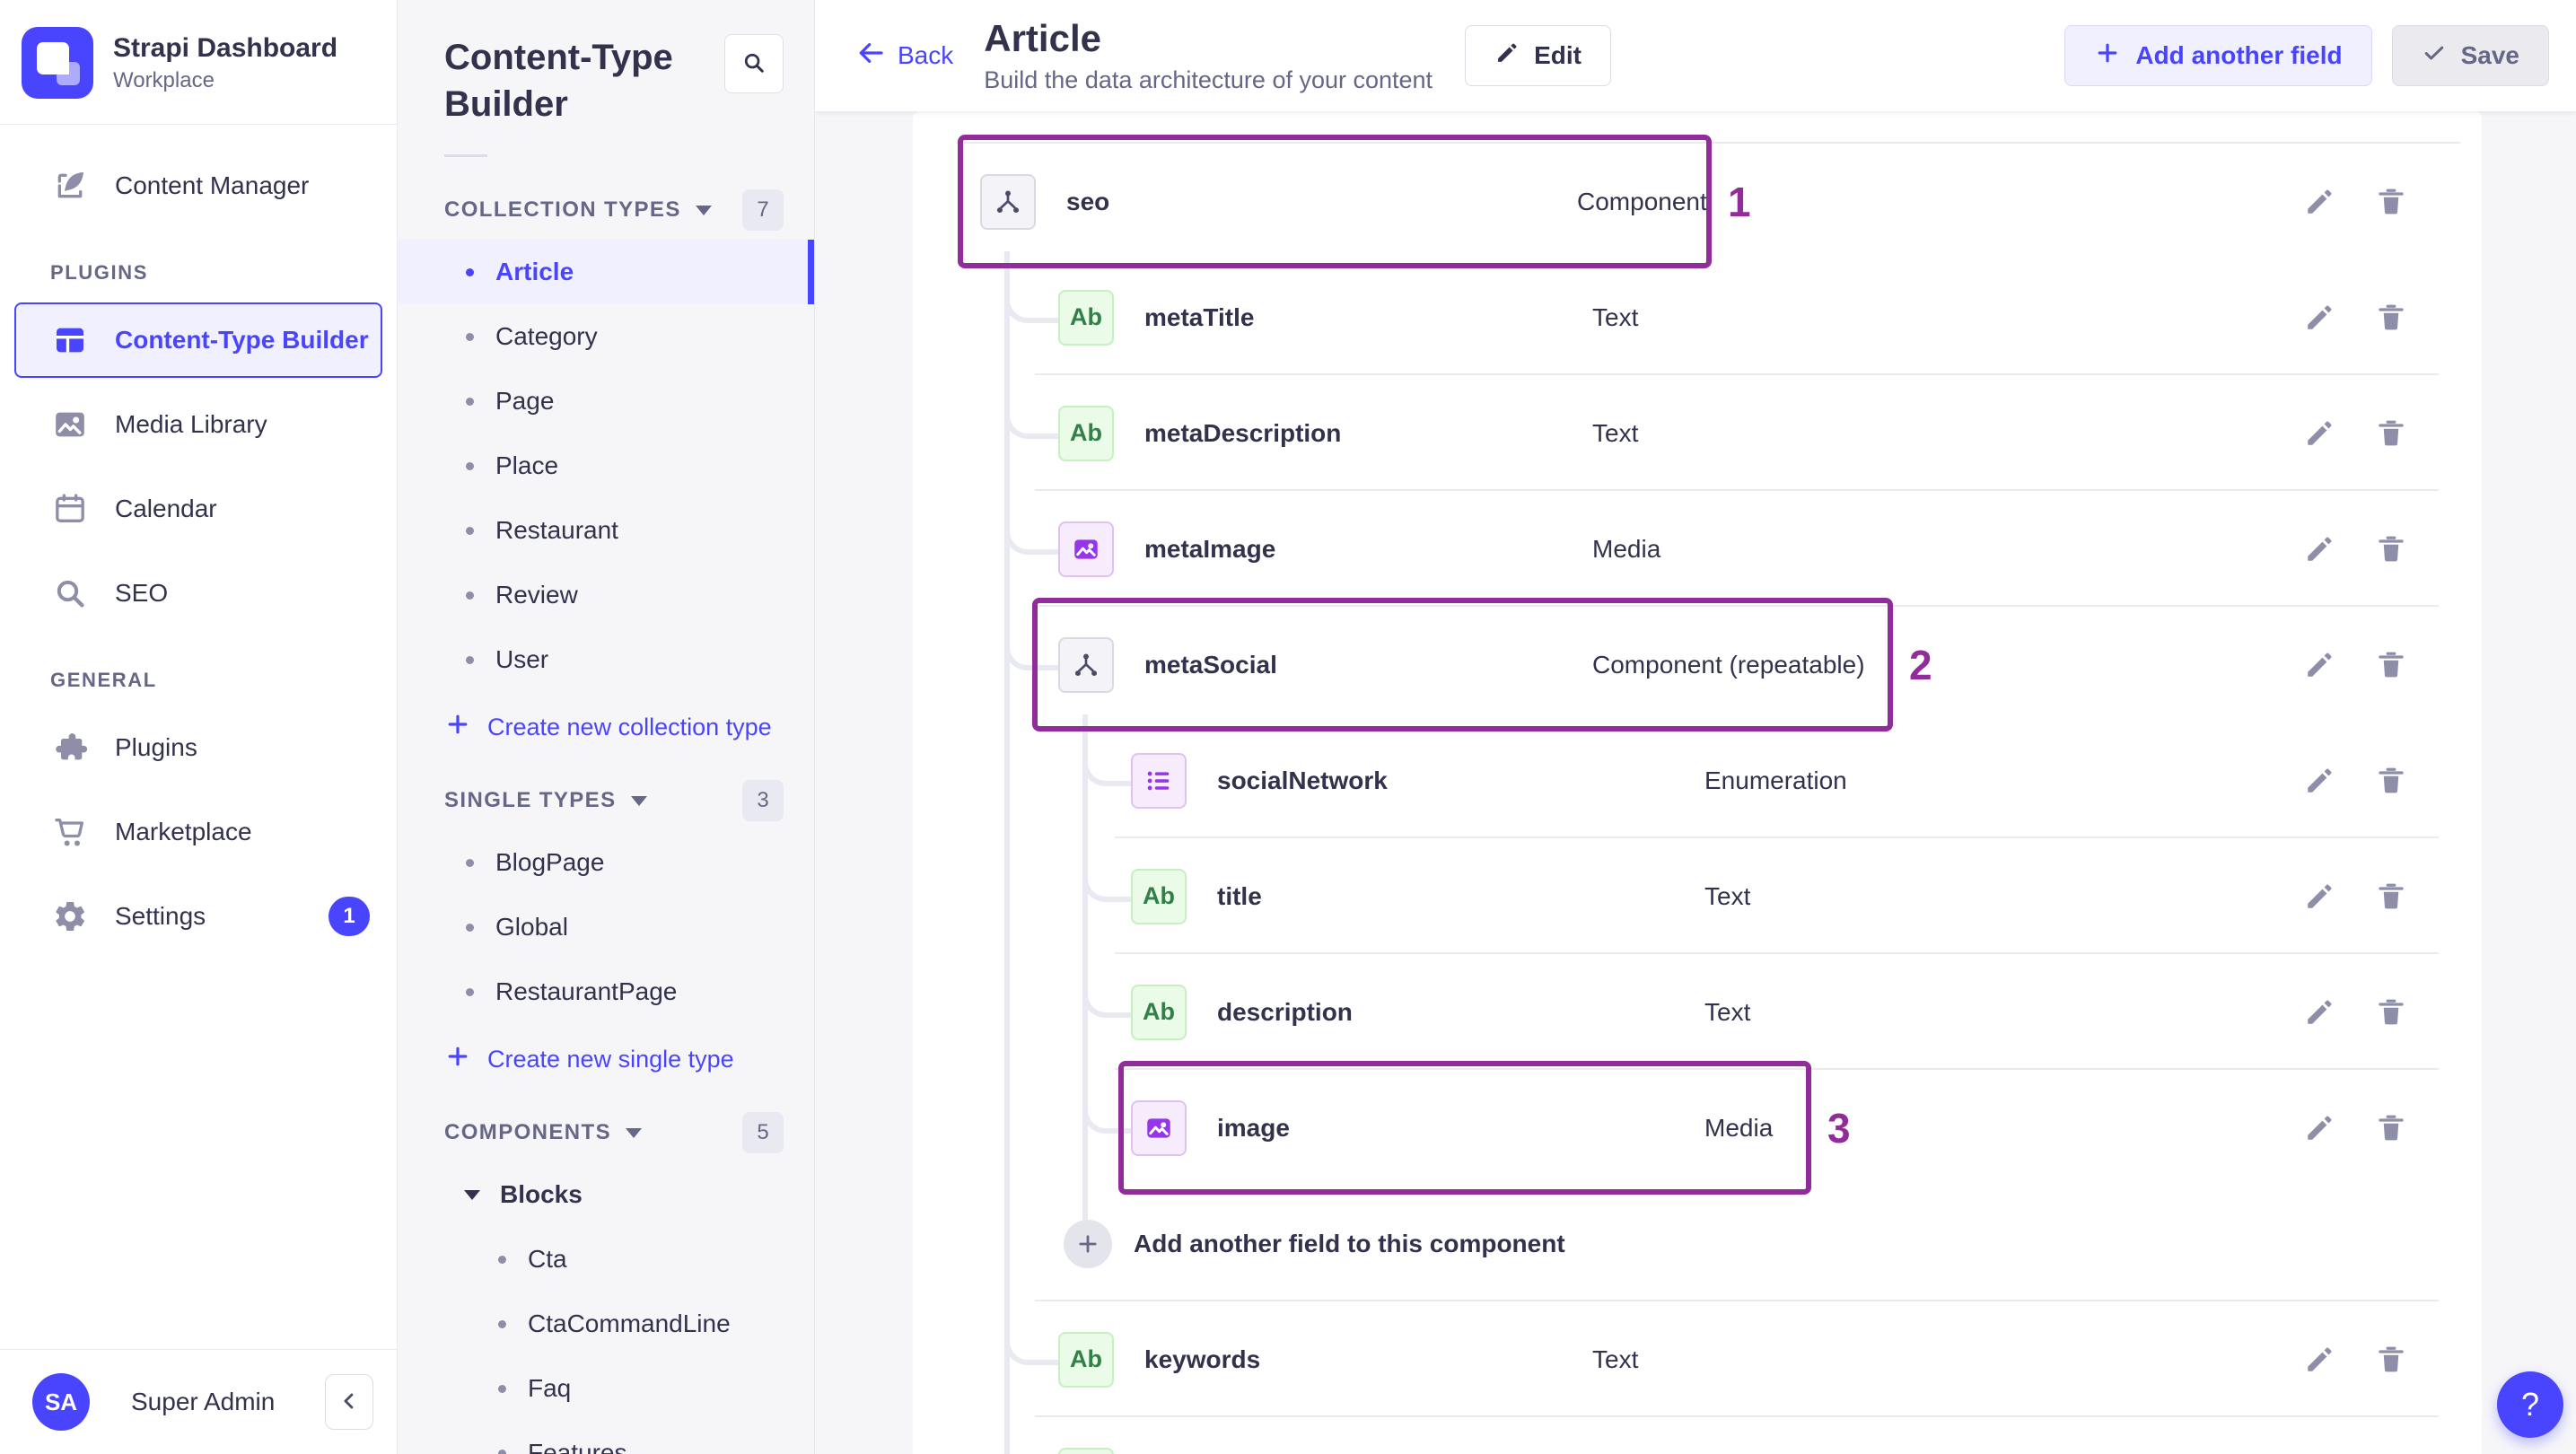 The height and width of the screenshot is (1454, 2576). I want to click on sidebar-item-settings: Settings 1, so click(198, 916).